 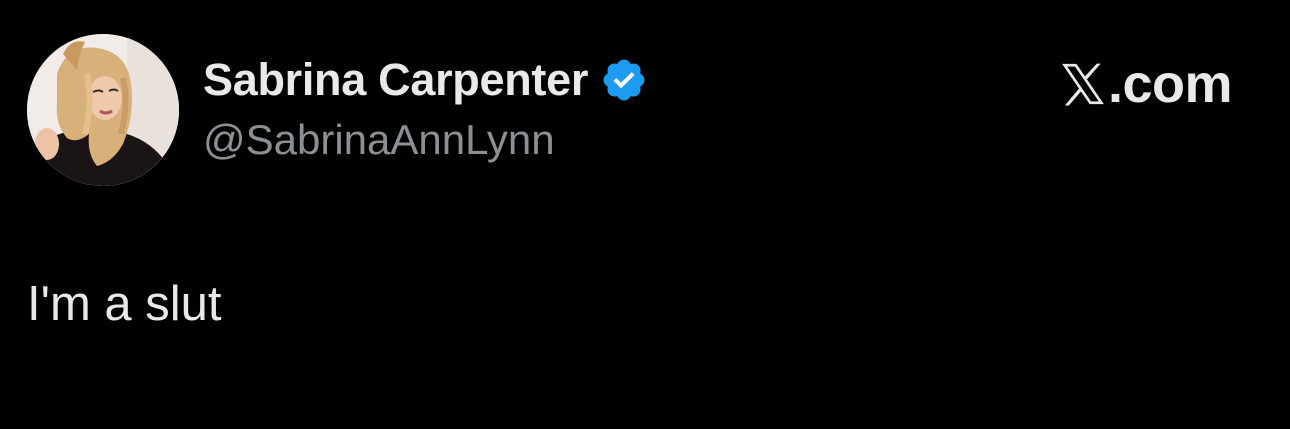 I want to click on avatar, so click(x=103, y=110).